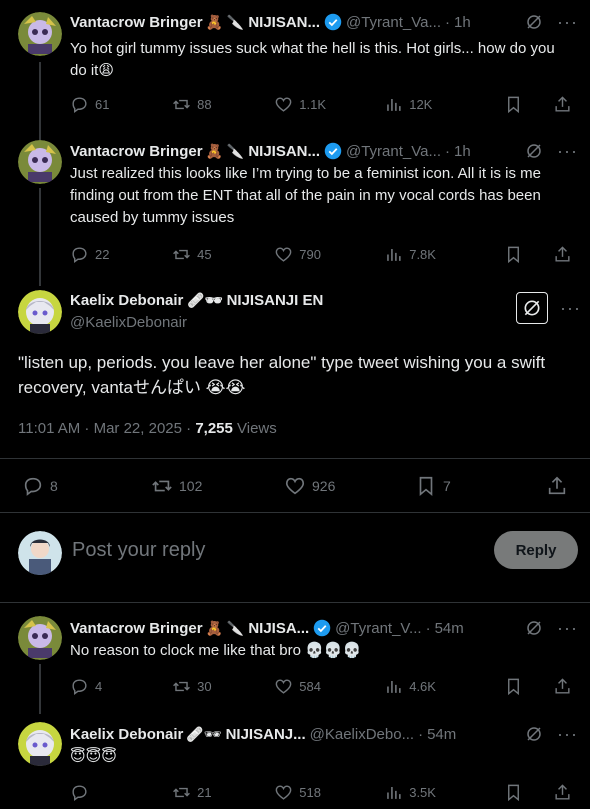 This screenshot has width=590, height=809. I want to click on current-user-avatar, so click(40, 553).